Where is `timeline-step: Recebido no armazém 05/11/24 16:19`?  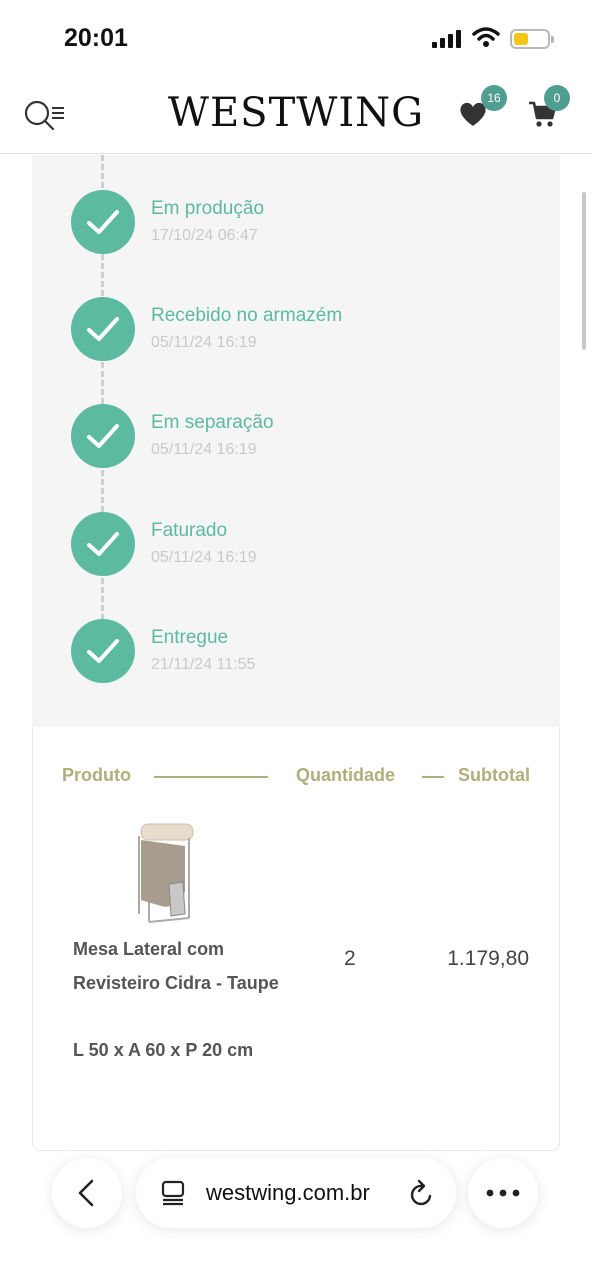
timeline-step: Recebido no armazém 05/11/24 16:19 is located at coordinates (296, 332).